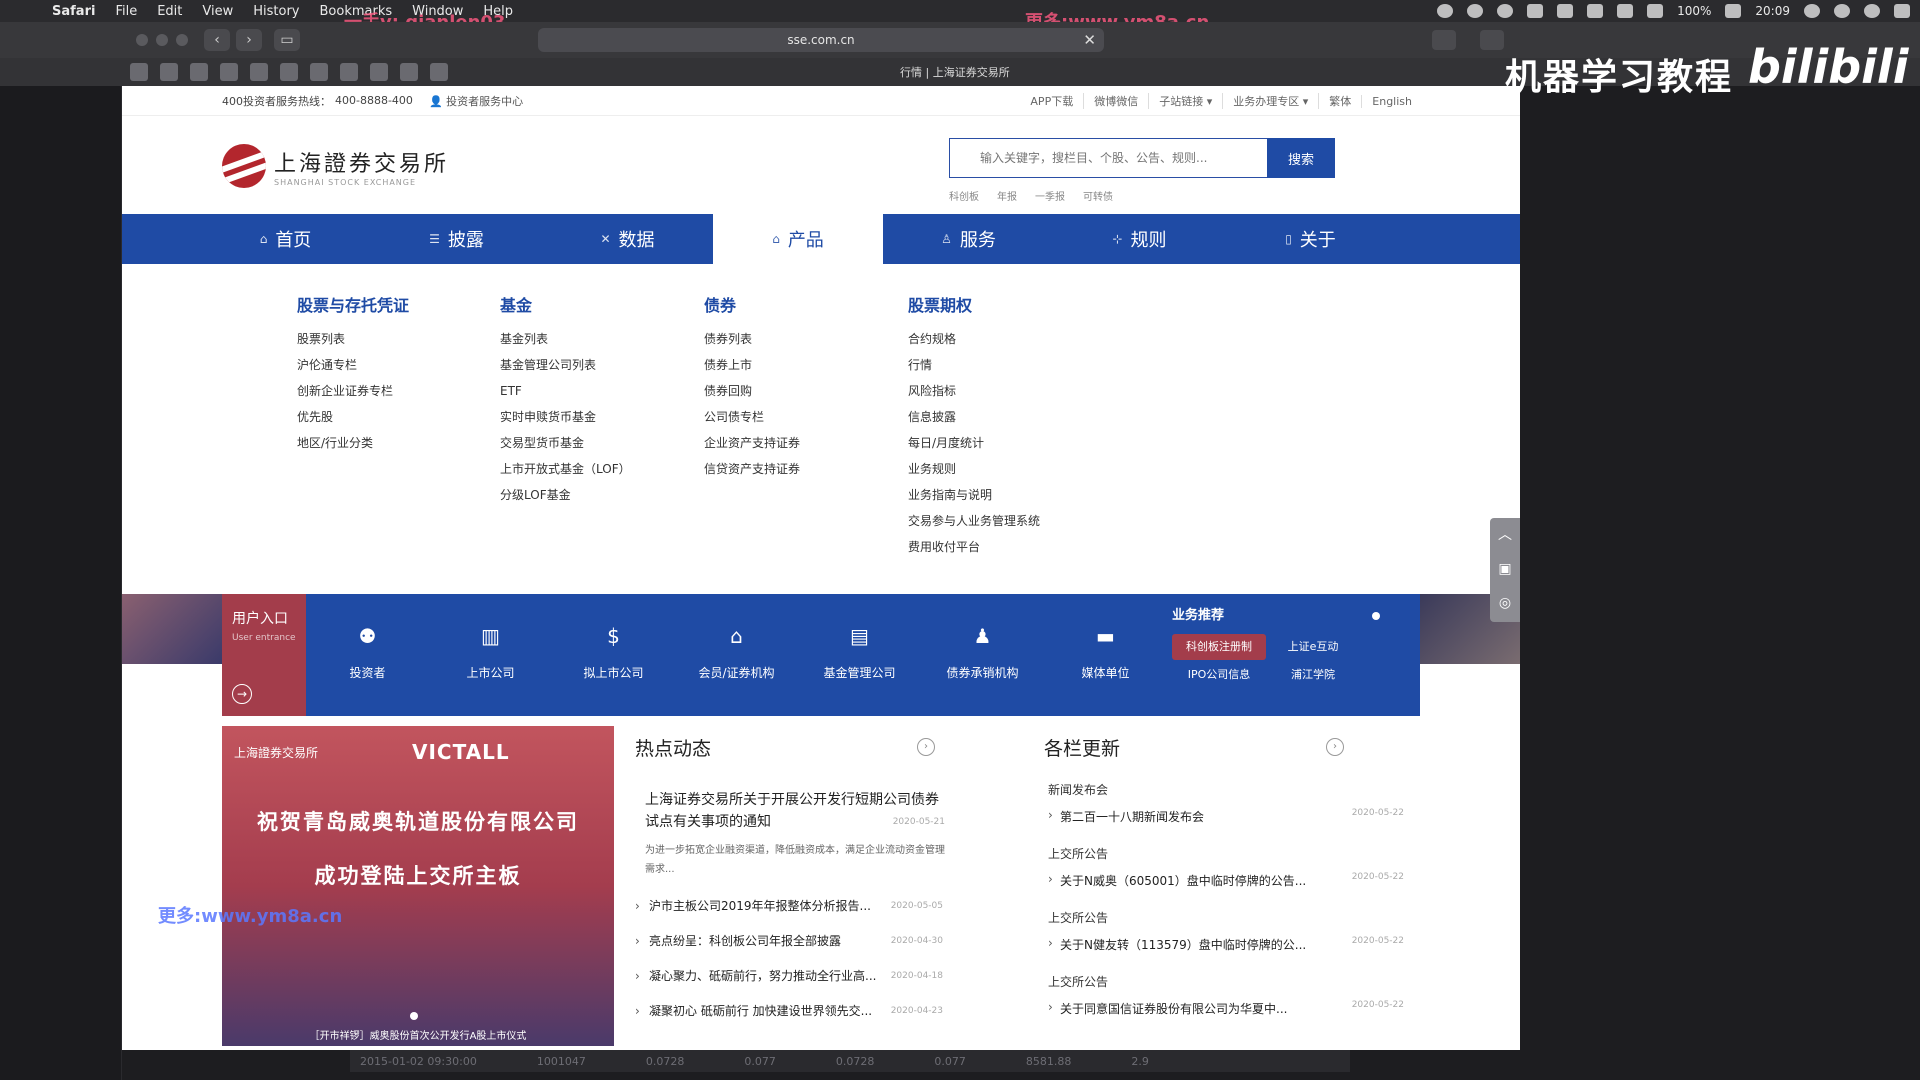 This screenshot has height=1080, width=1920. I want to click on volume-icon, so click(1535, 11).